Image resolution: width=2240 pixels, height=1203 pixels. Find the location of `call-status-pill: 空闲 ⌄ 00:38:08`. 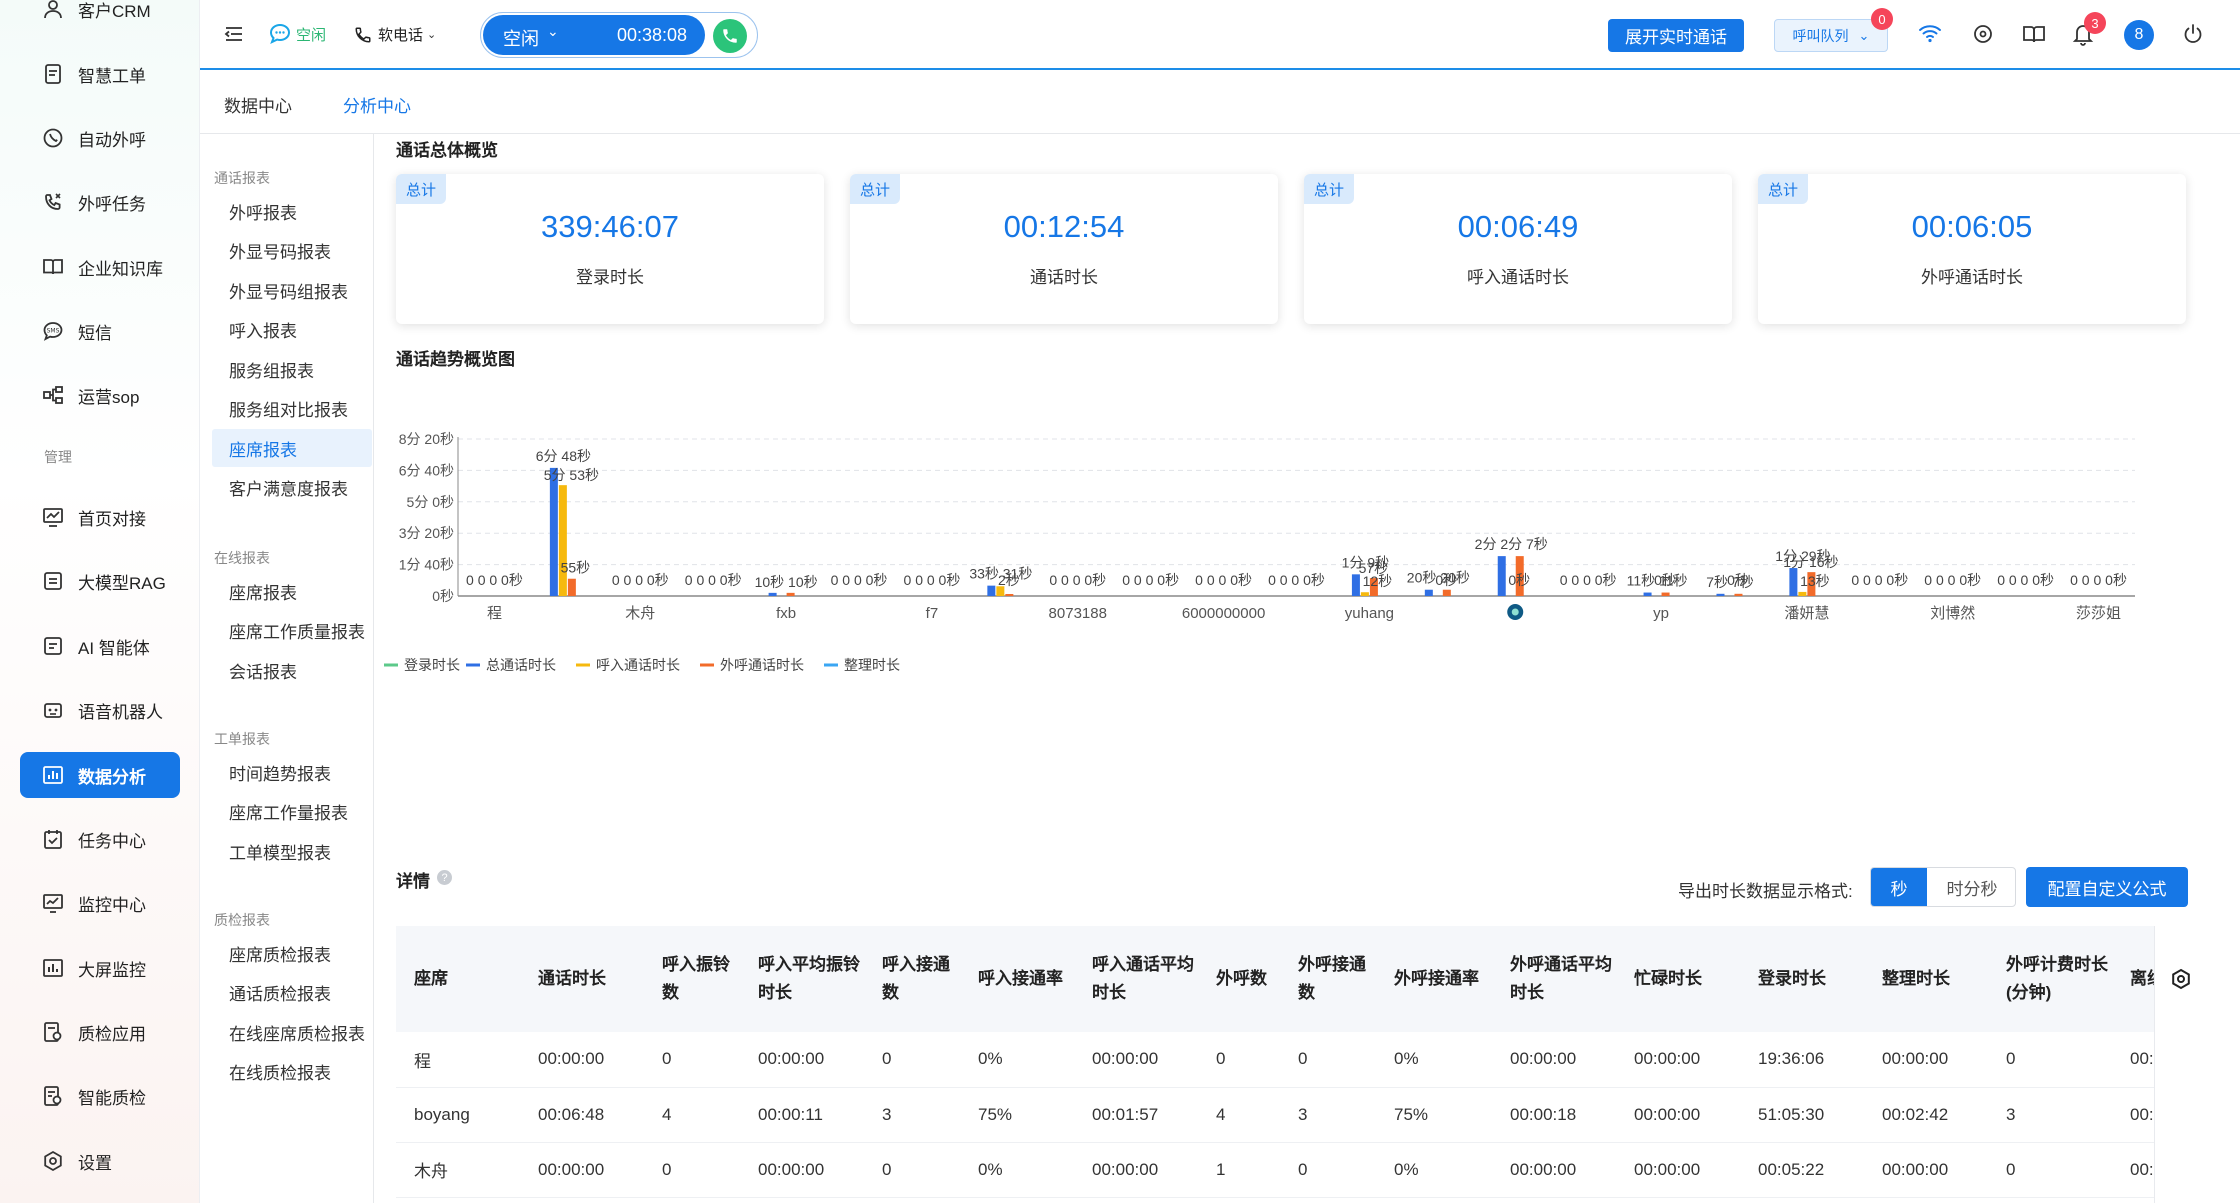

call-status-pill: 空闲 ⌄ 00:38:08 is located at coordinates (594, 35).